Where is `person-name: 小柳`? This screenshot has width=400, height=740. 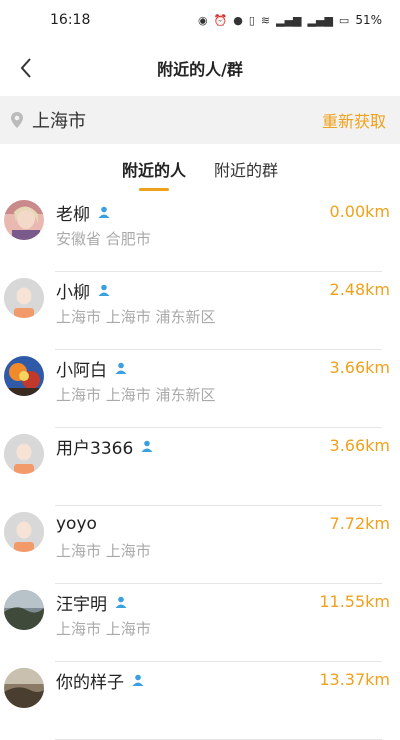
person-name: 小柳 is located at coordinates (73, 292).